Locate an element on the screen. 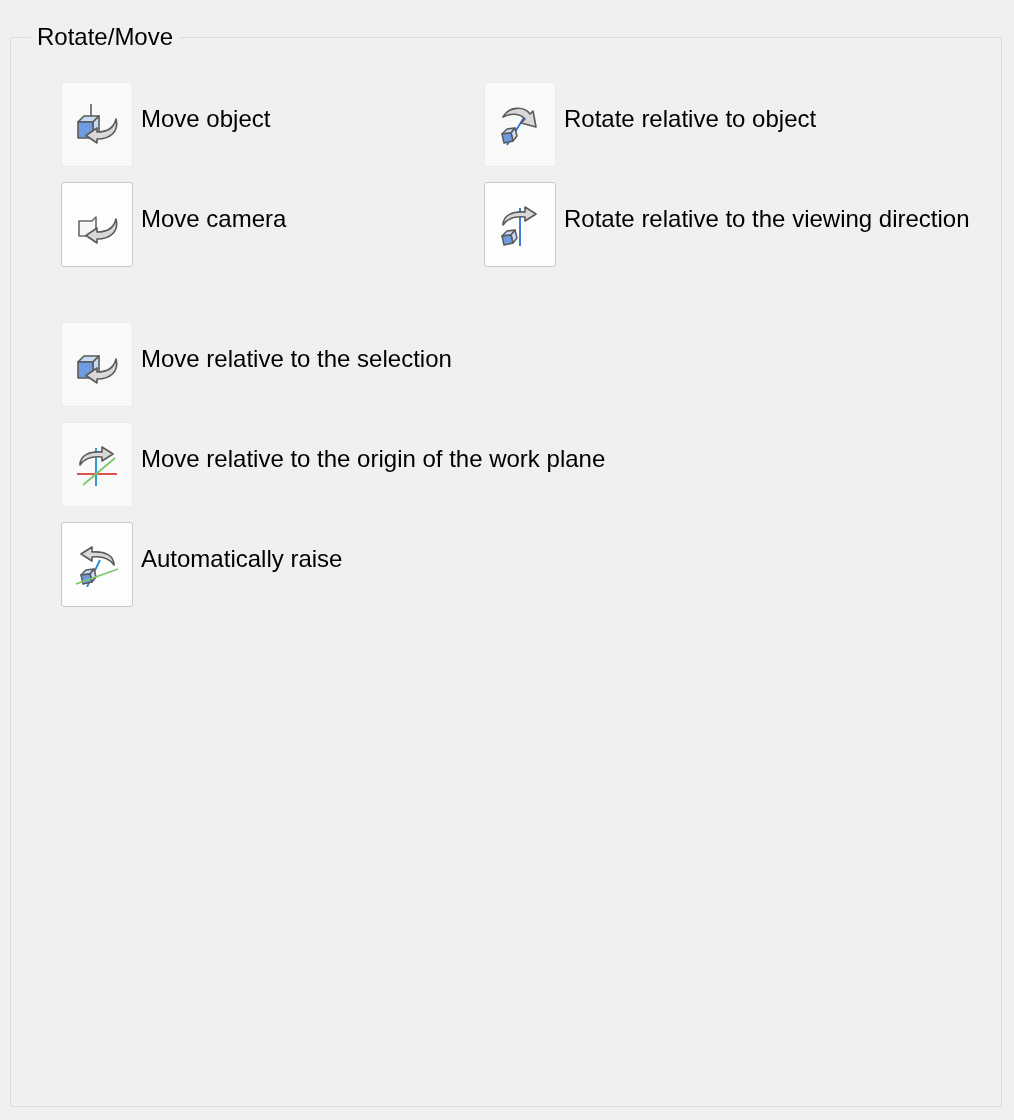 Image resolution: width=1014 pixels, height=1120 pixels. group-title: Rotate/Move is located at coordinates (105, 37).